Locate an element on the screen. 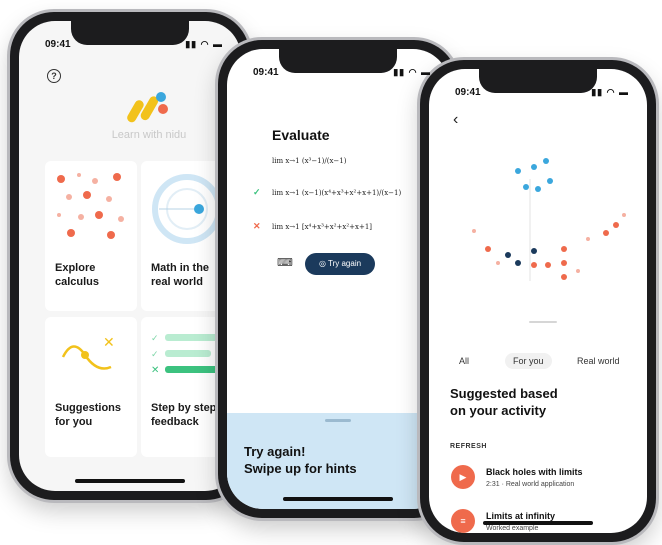 This screenshot has width=662, height=545. step-wrong: lim x→1 [x⁴+x³+x²+x²+x+1] is located at coordinates (322, 227).